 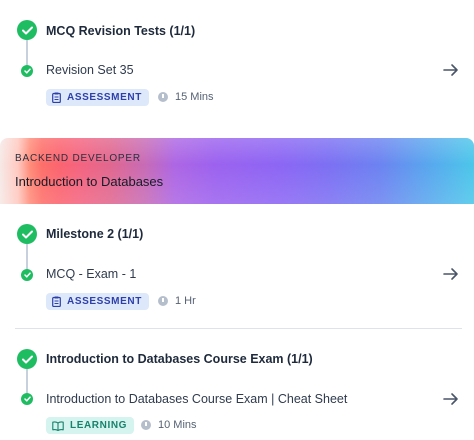 What do you see at coordinates (78, 158) in the screenshot?
I see `banner-kicker: BACKEND DEVELOPER` at bounding box center [78, 158].